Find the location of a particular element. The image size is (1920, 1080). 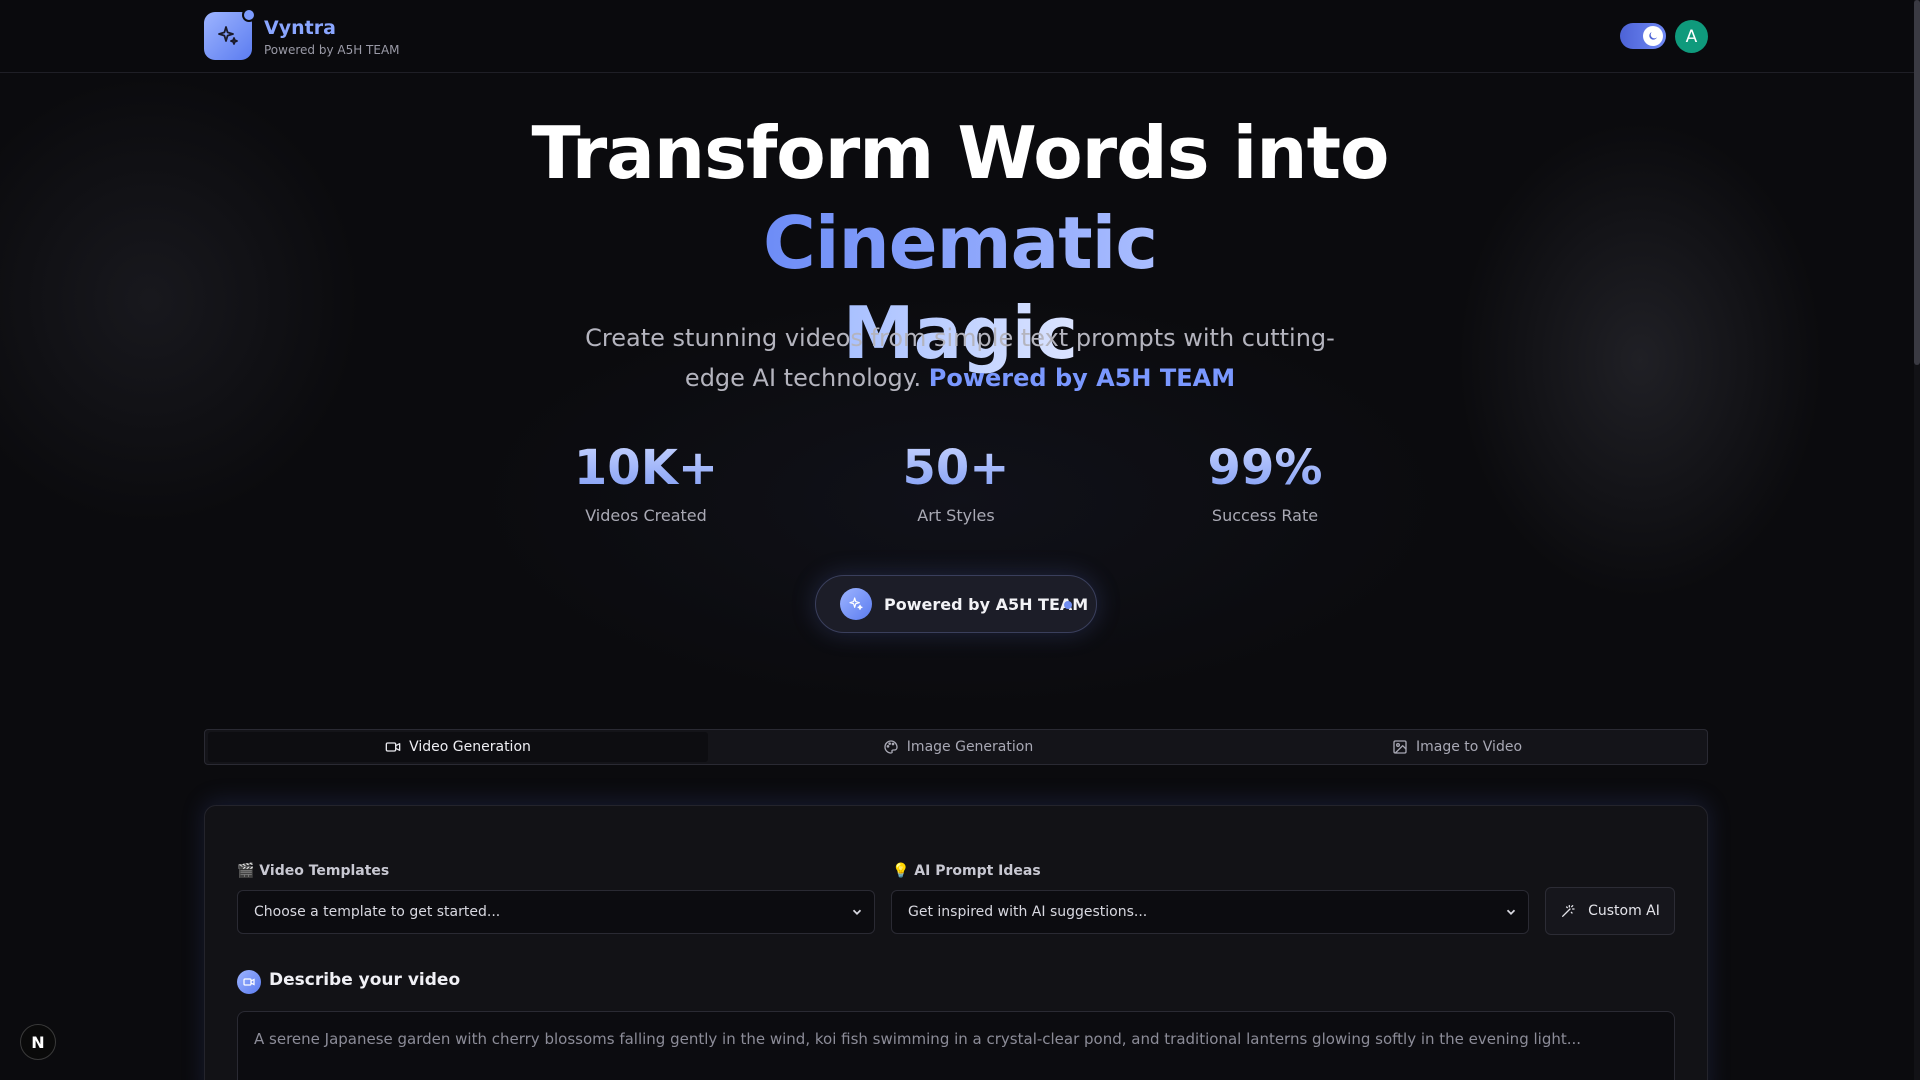

moon-icon is located at coordinates (1653, 36).